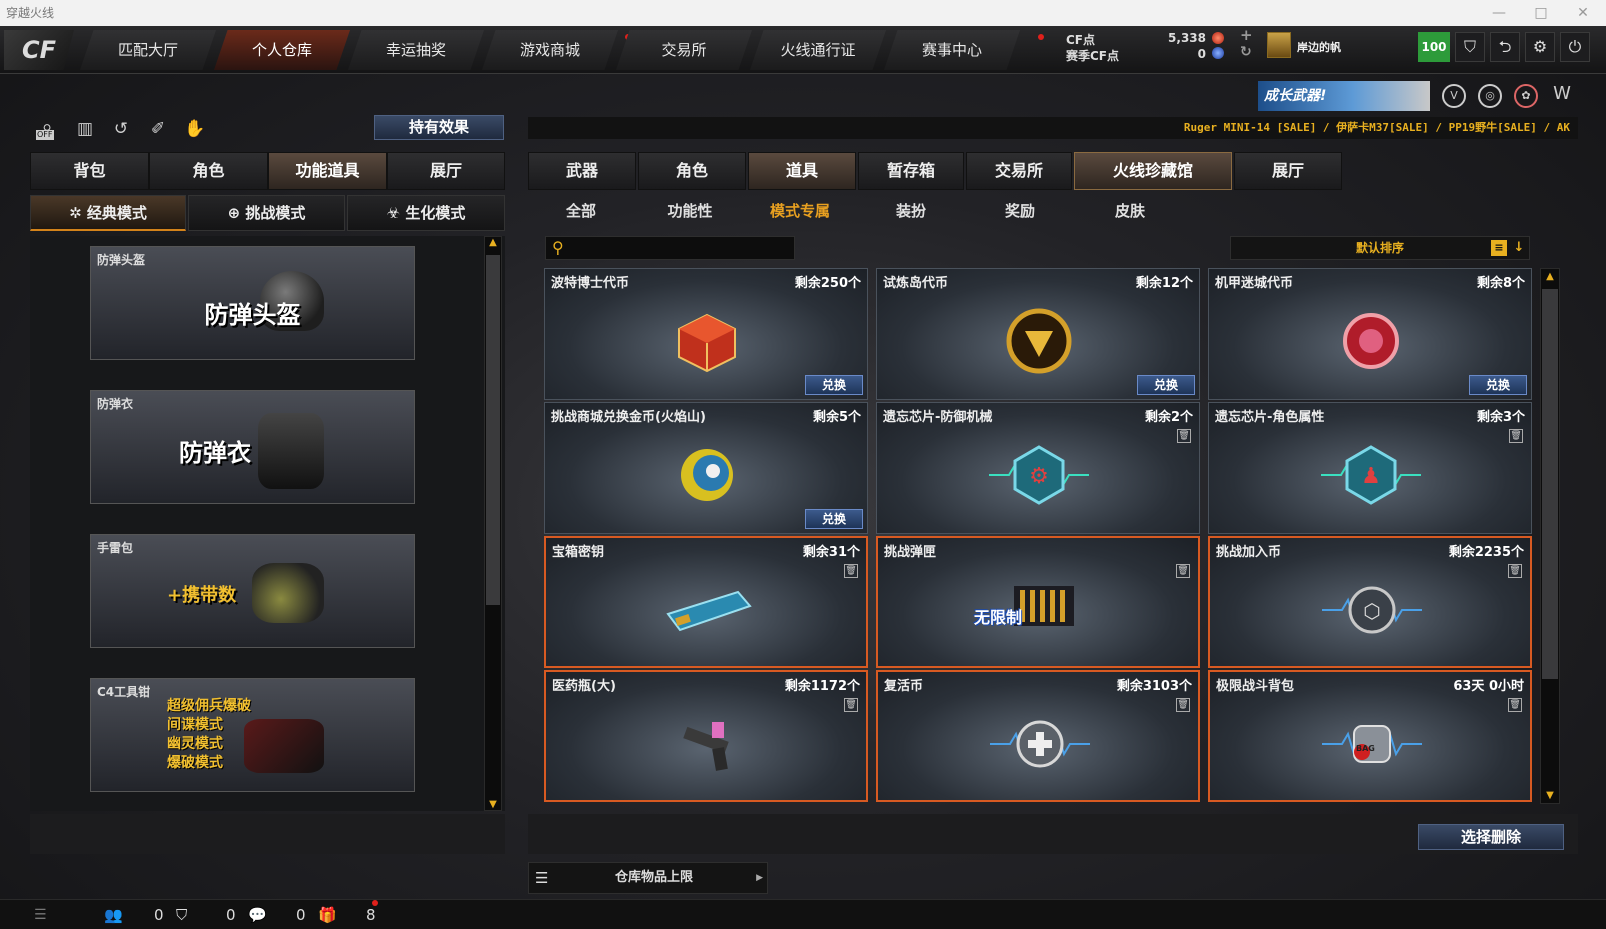 This screenshot has width=1606, height=929. What do you see at coordinates (1583, 13) in the screenshot?
I see `close-button: ✕` at bounding box center [1583, 13].